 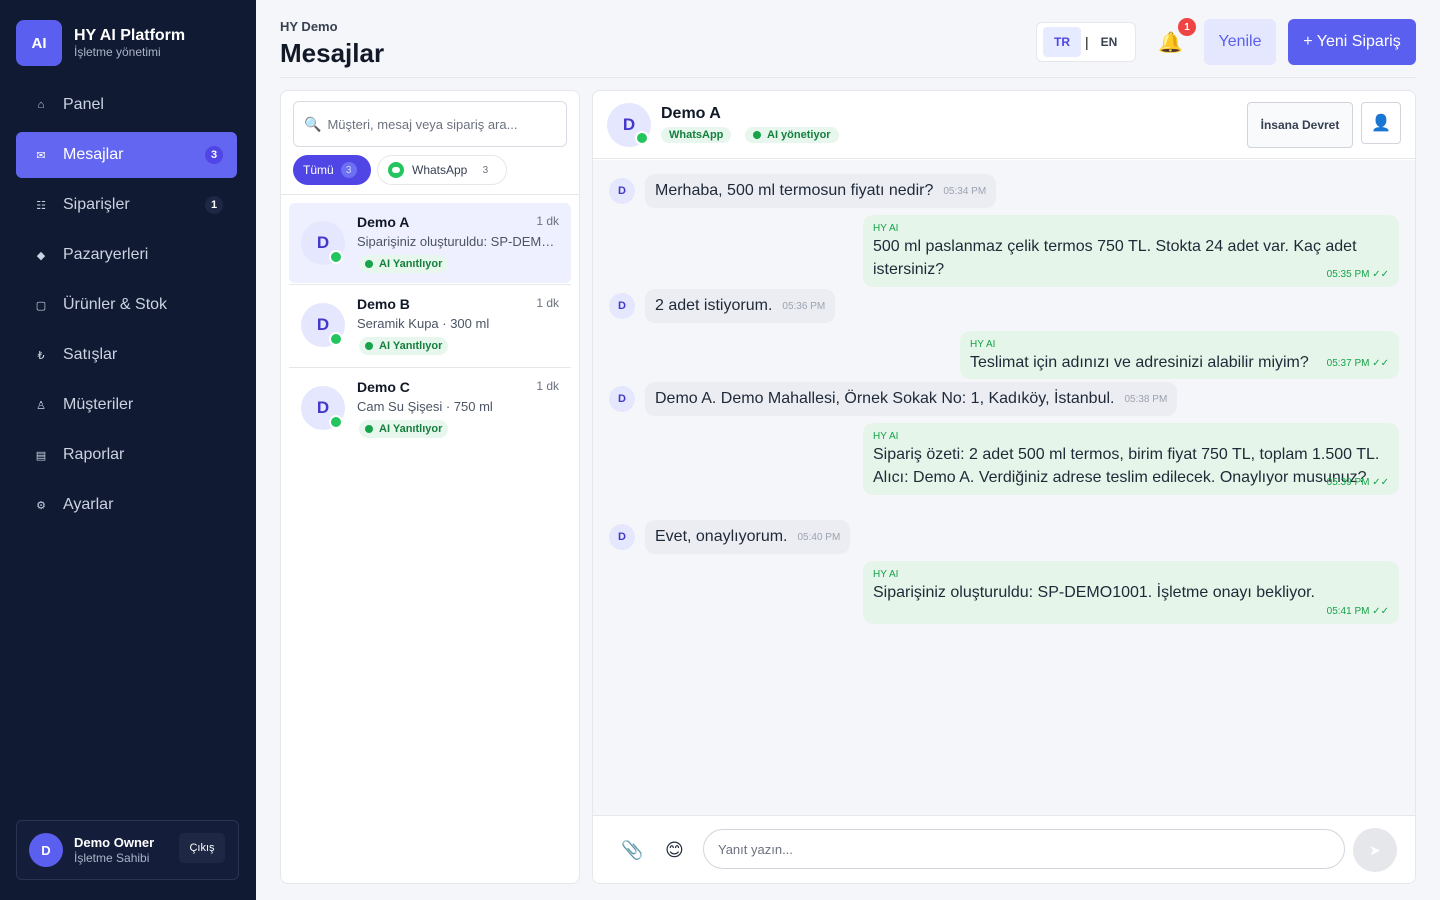 What do you see at coordinates (126, 255) in the screenshot?
I see `sidebar-item-pazaryerleri: ◆ Pazaryerleri` at bounding box center [126, 255].